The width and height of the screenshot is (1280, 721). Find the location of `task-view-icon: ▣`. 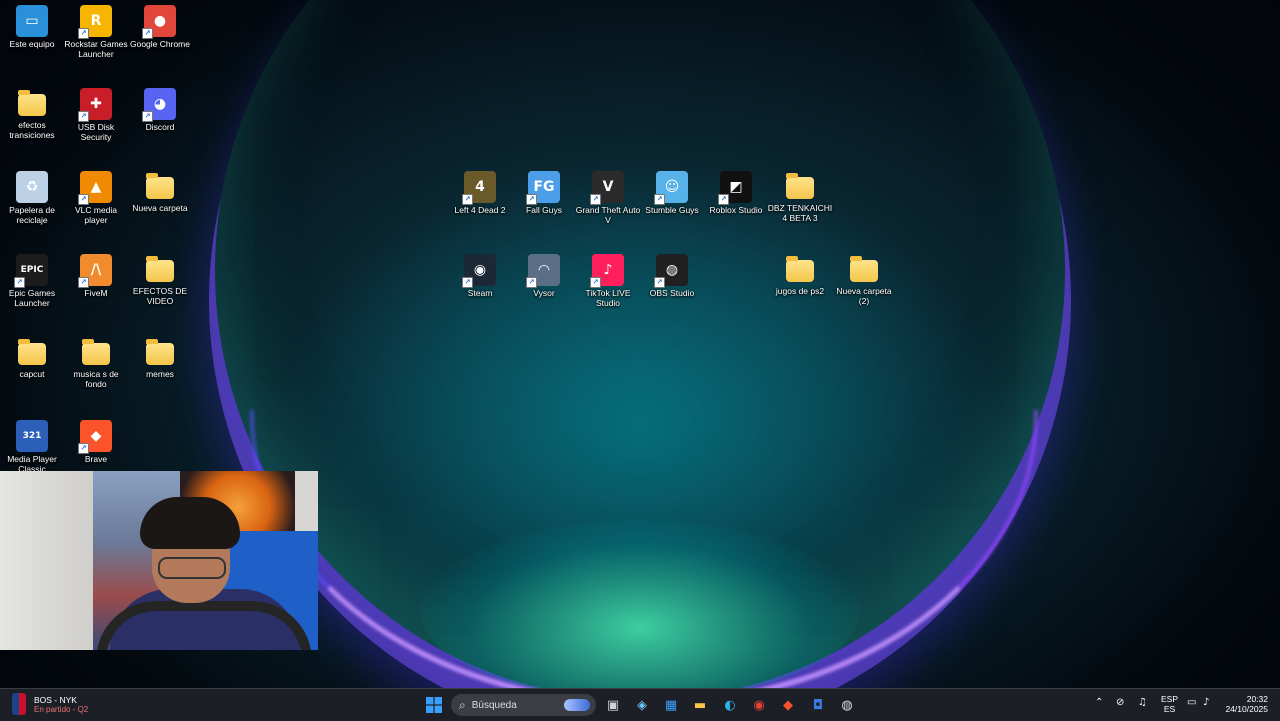

task-view-icon: ▣ is located at coordinates (613, 705).